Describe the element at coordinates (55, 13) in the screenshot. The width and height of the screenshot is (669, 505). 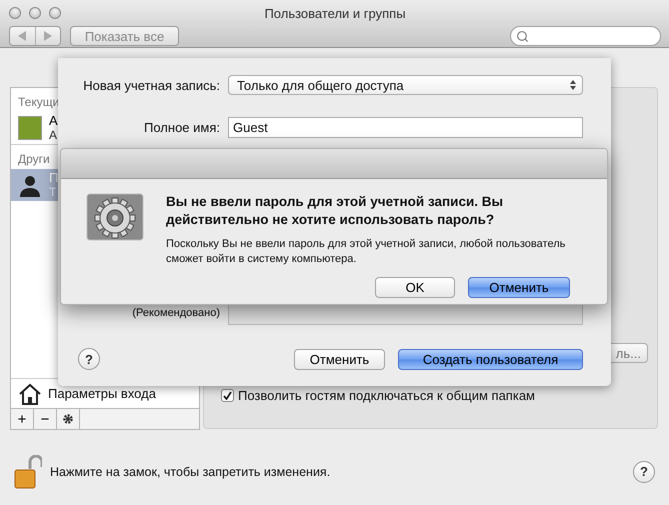
I see `zoom-icon` at that location.